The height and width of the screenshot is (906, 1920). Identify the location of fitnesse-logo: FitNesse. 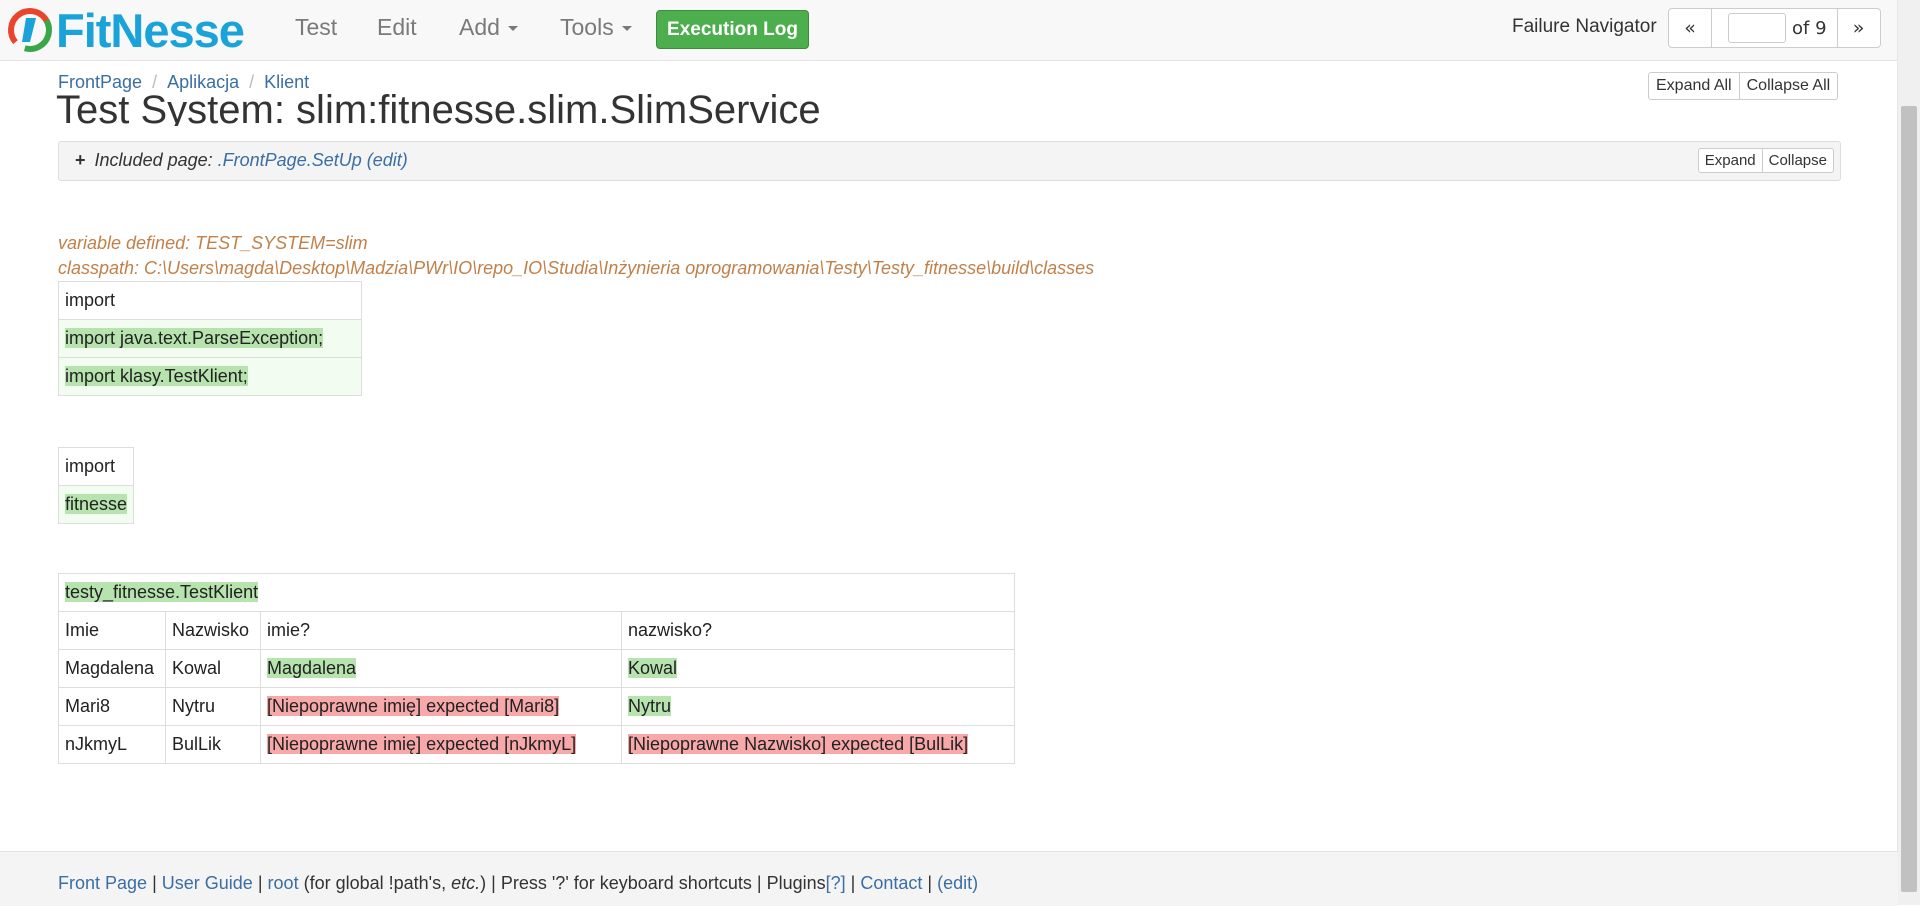
(125, 30).